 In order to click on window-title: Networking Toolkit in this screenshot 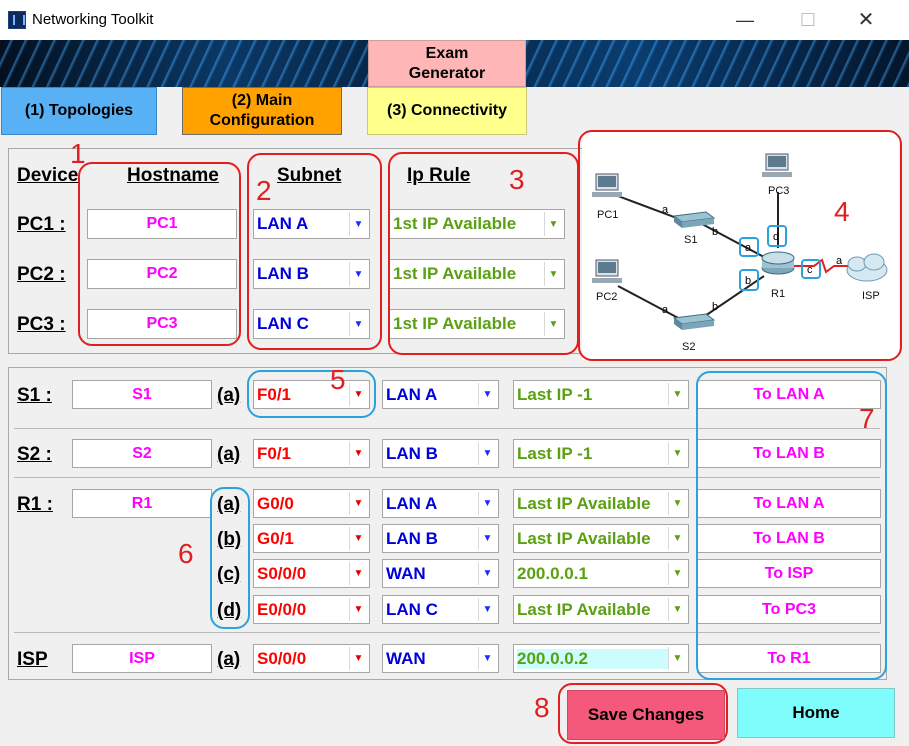, I will do `click(93, 19)`.